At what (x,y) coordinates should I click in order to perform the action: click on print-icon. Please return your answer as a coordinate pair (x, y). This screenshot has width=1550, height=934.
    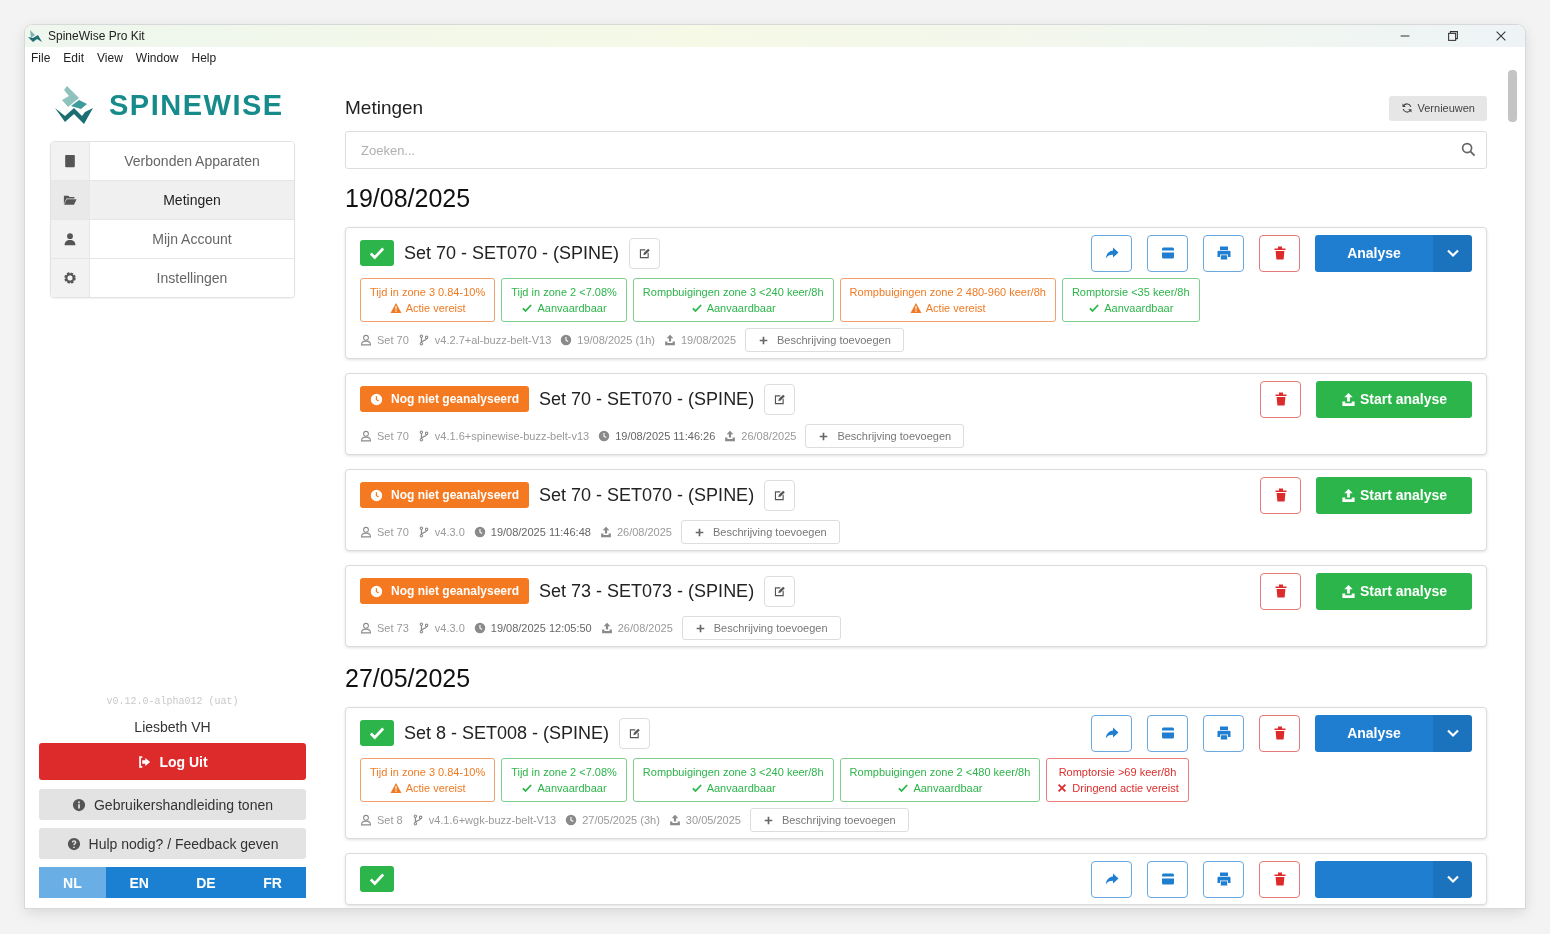
    Looking at the image, I should click on (1223, 733).